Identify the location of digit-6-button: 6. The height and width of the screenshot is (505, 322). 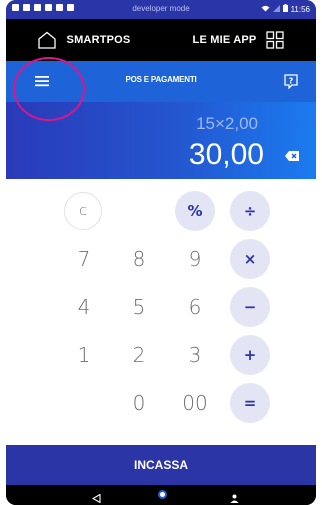
(195, 307).